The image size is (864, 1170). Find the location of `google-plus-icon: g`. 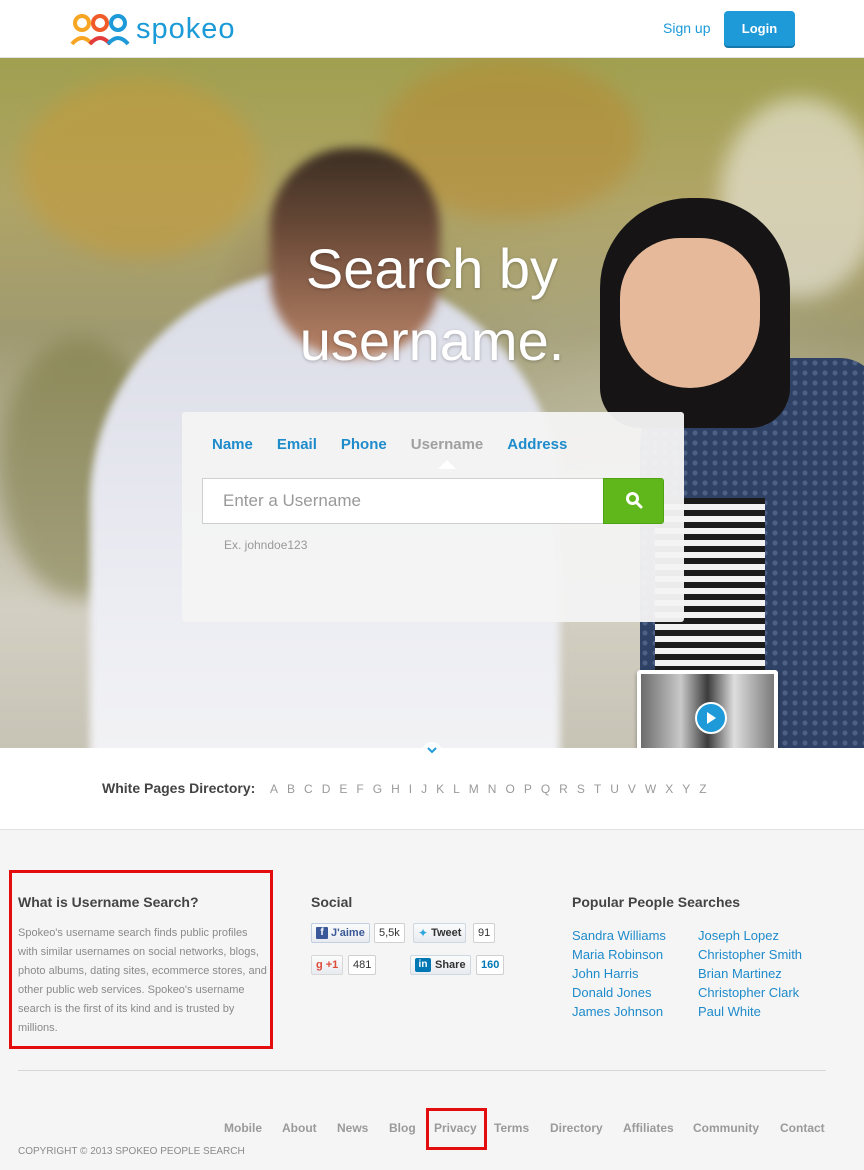

google-plus-icon: g is located at coordinates (319, 965).